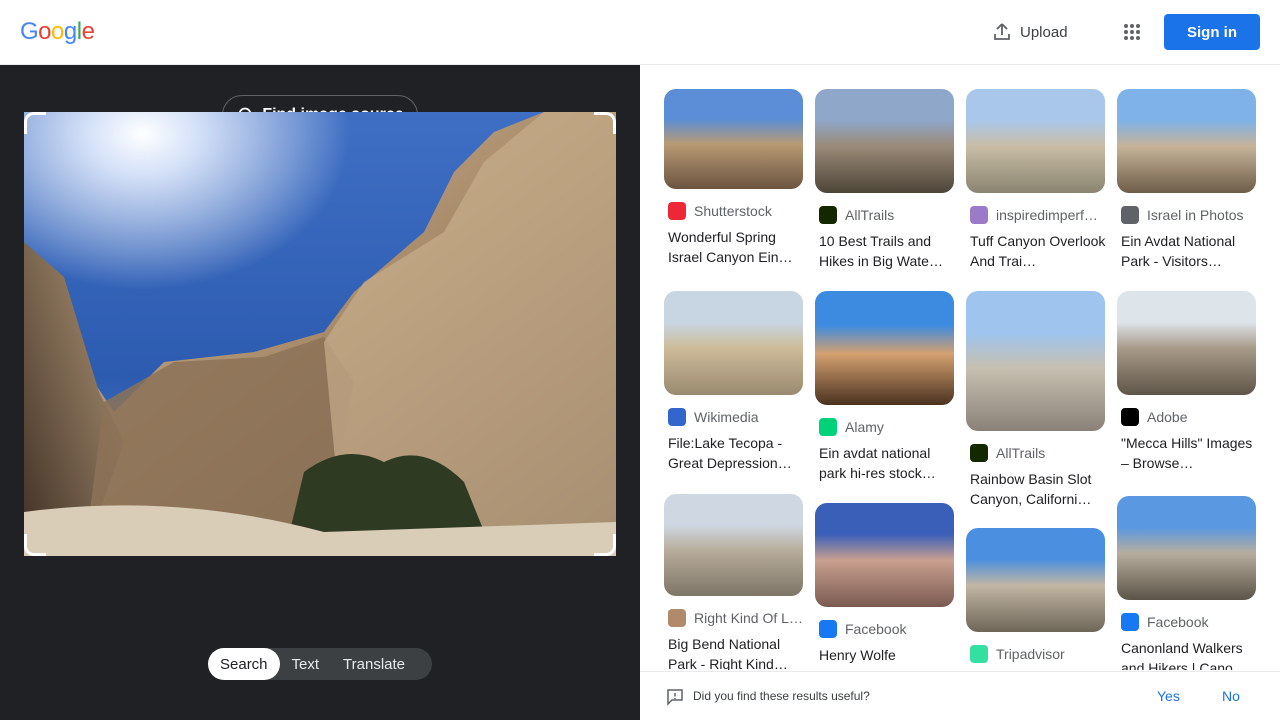  What do you see at coordinates (1168, 696) in the screenshot?
I see `feedback-yes-link: Yes` at bounding box center [1168, 696].